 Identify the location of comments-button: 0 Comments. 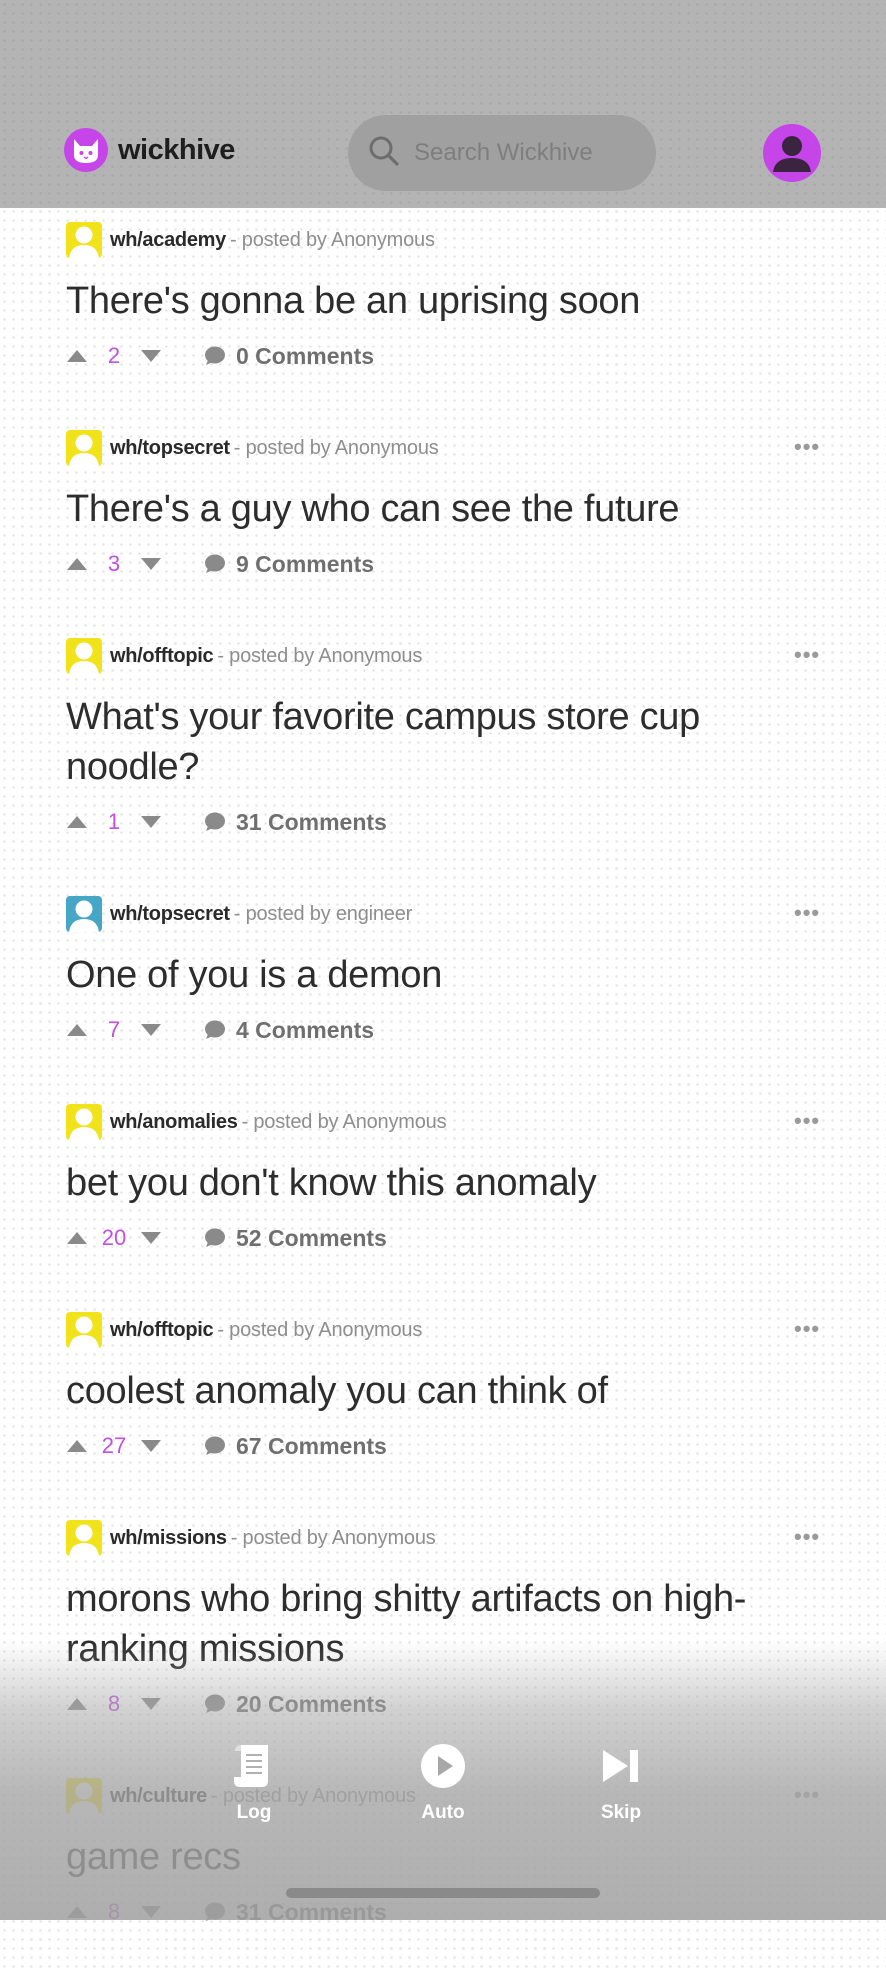
(289, 356).